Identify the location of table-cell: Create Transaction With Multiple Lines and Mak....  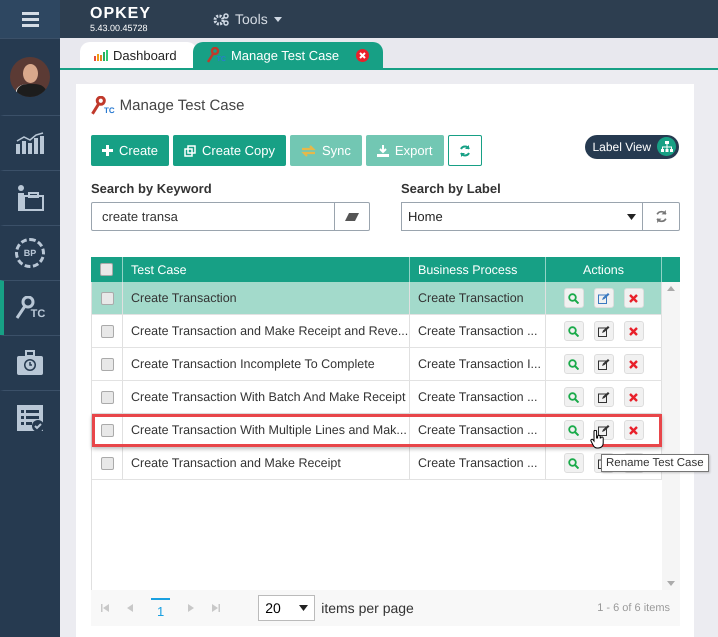
(266, 430).